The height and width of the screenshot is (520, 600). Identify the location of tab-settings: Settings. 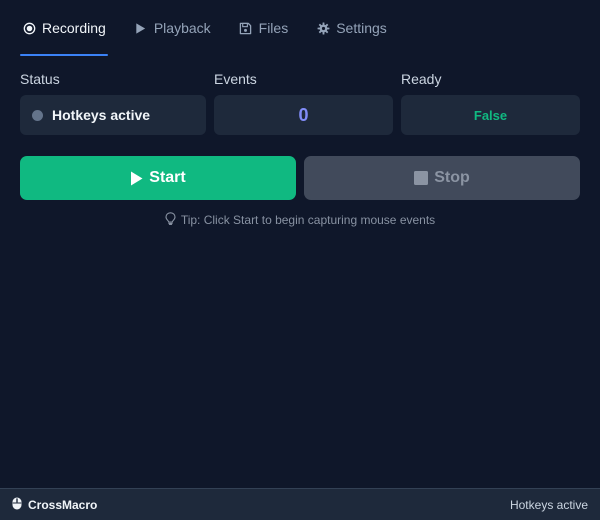
(351, 28).